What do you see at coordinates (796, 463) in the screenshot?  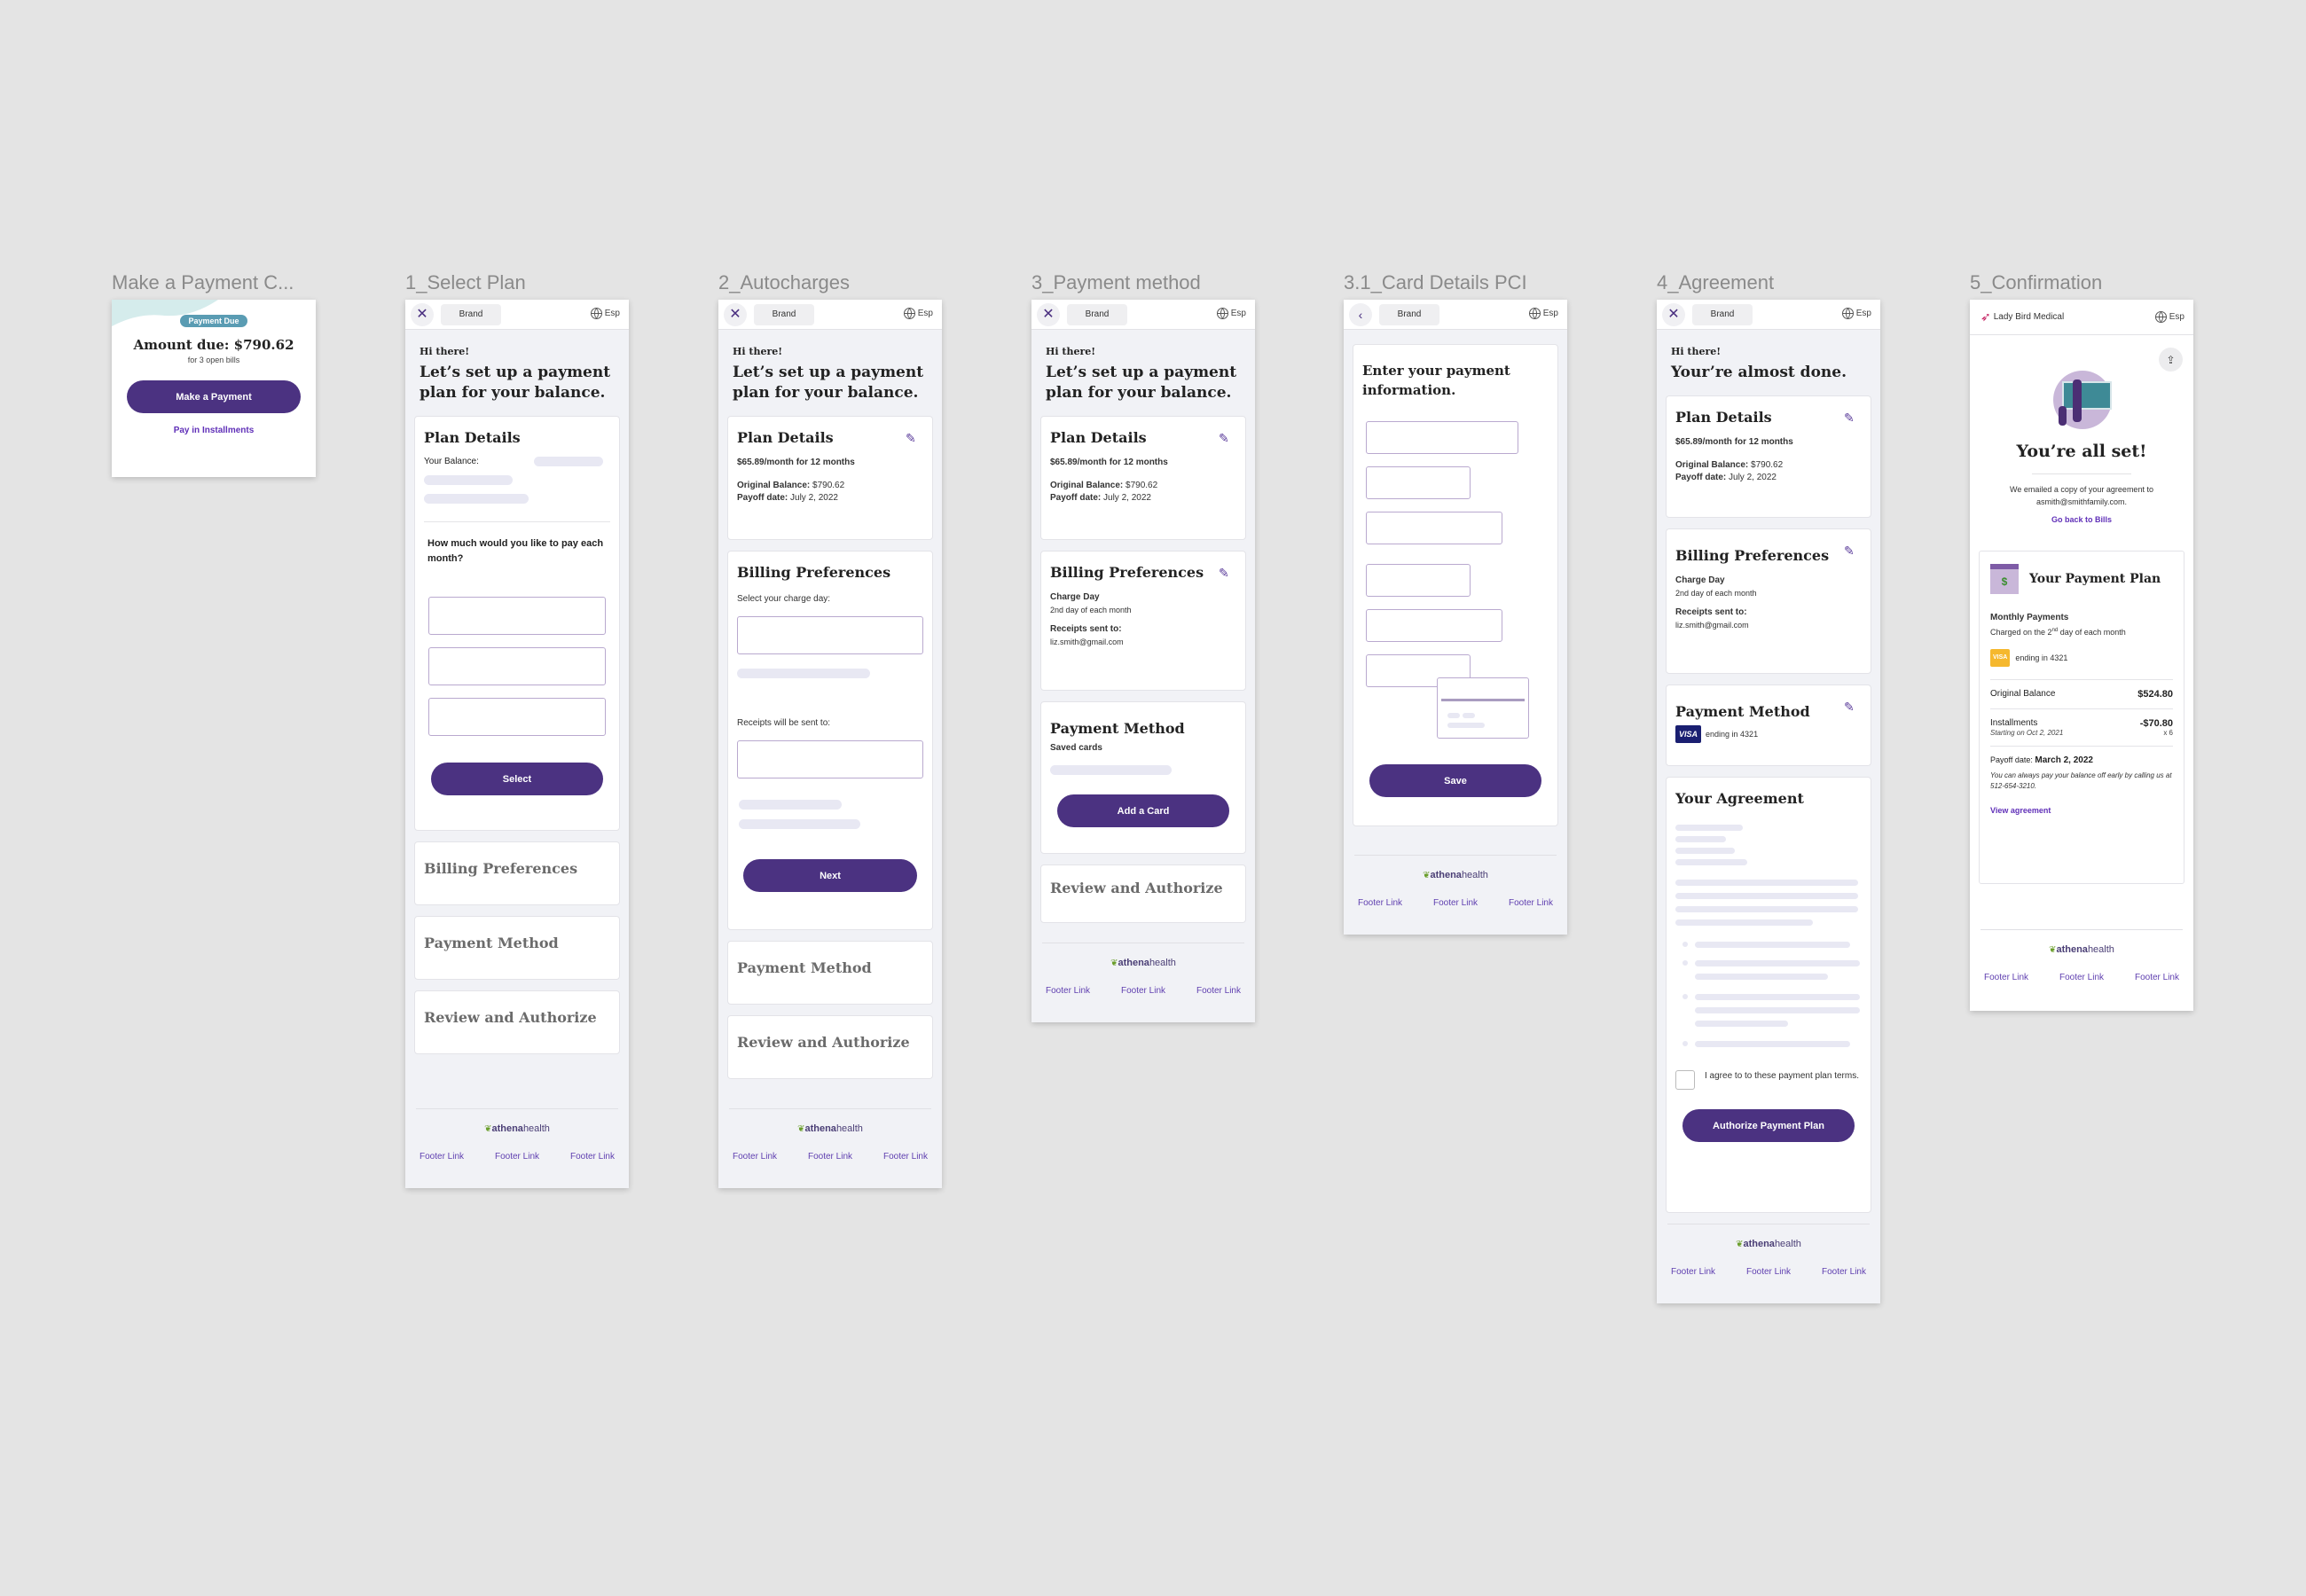 I see `plan-summary: $65.89/month for 12 months` at bounding box center [796, 463].